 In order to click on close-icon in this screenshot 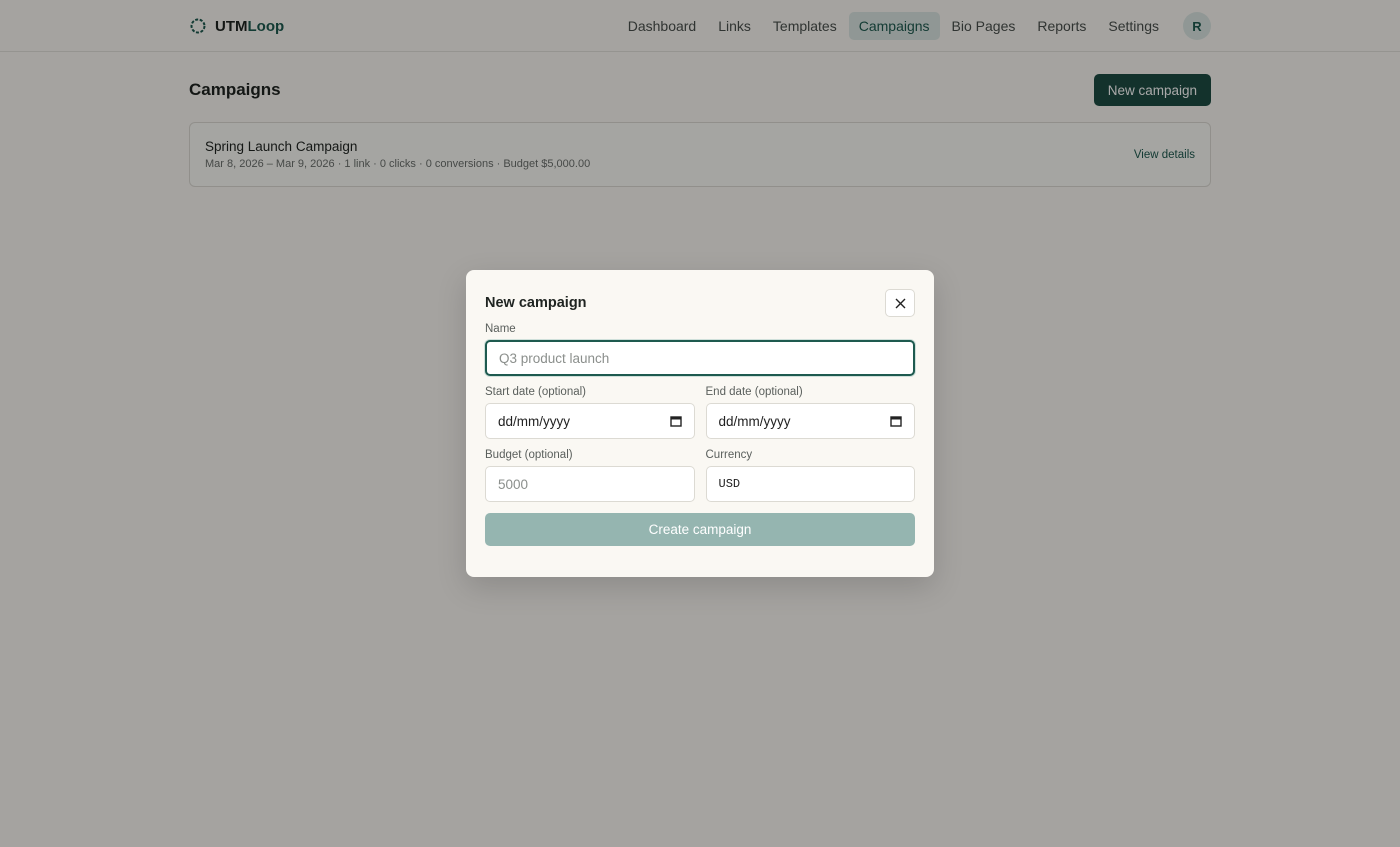, I will do `click(900, 303)`.